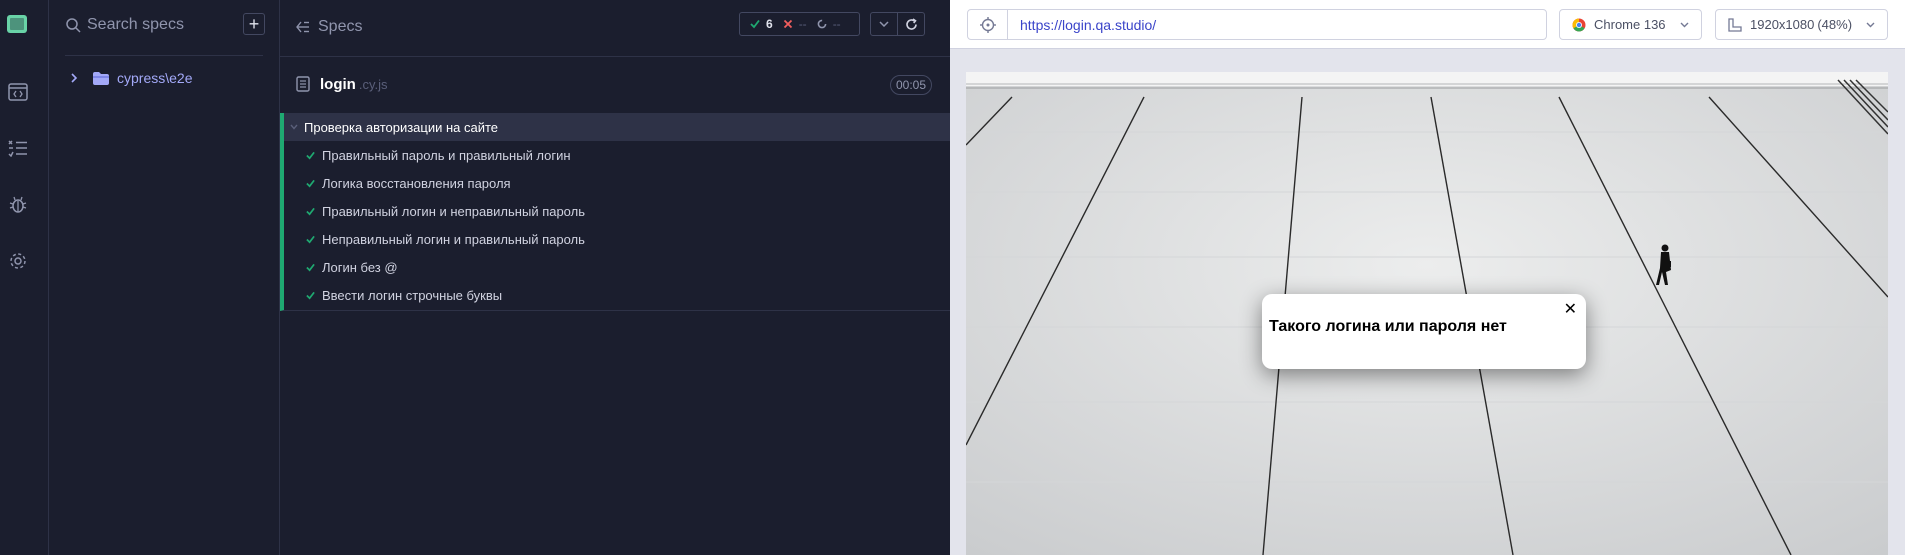 The image size is (1905, 555). Describe the element at coordinates (18, 205) in the screenshot. I see `debug-bug-icon` at that location.